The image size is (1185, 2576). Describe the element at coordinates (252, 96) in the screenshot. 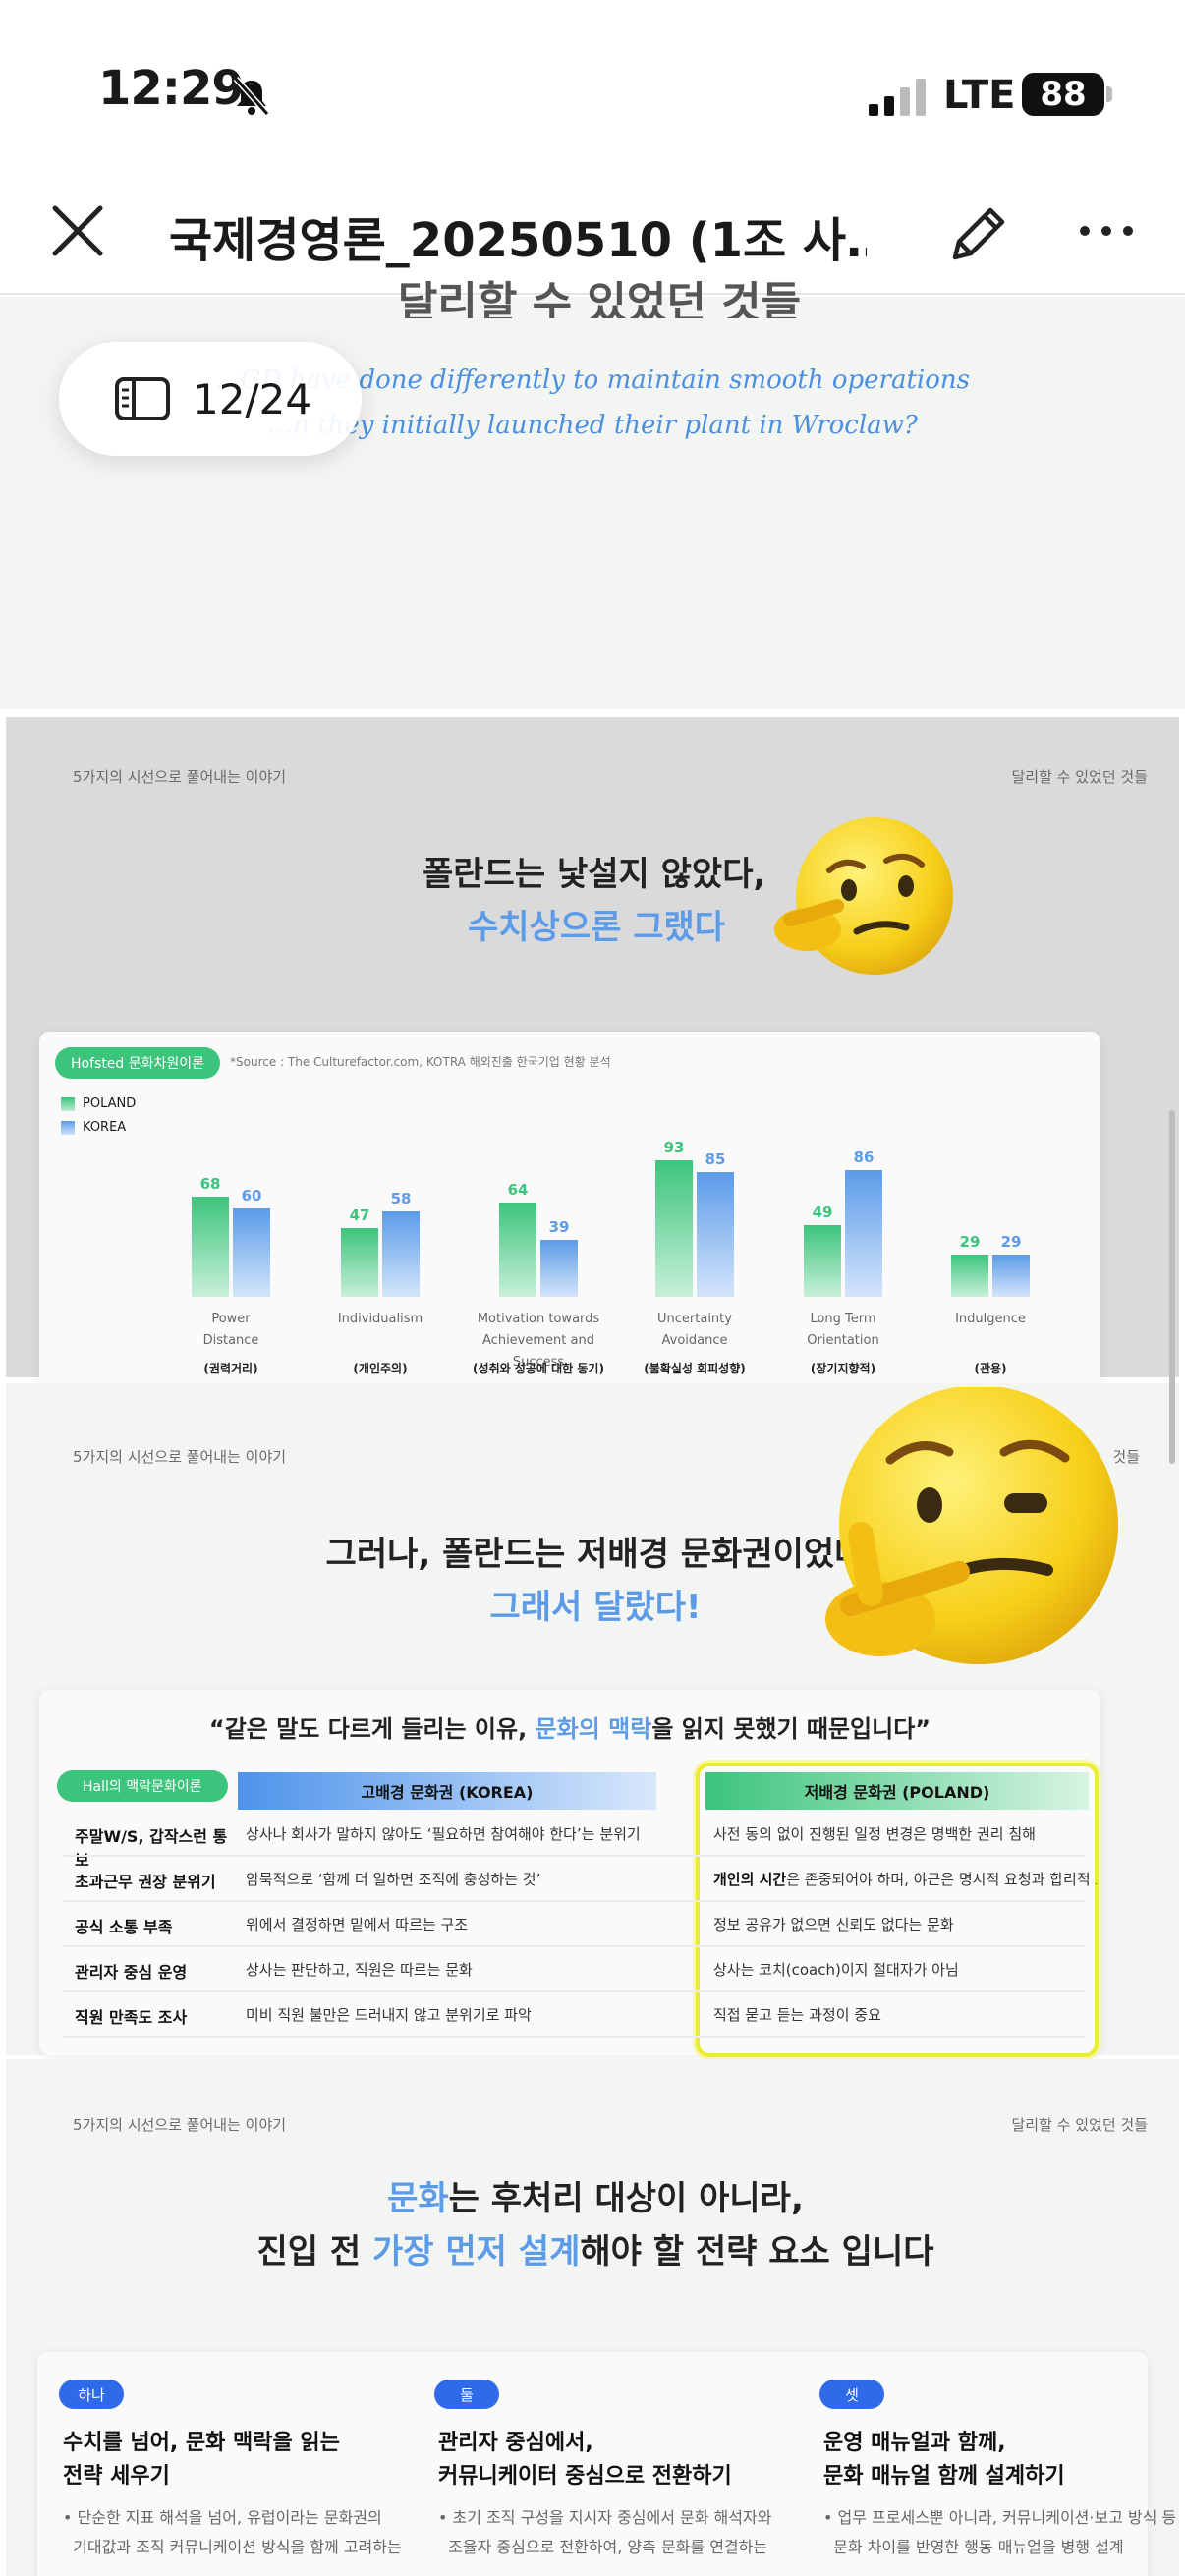

I see `silent-bell-icon` at that location.